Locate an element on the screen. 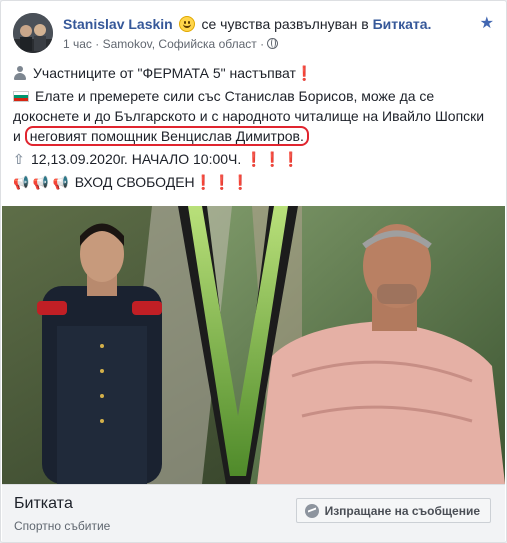 The width and height of the screenshot is (507, 543). globe-icon is located at coordinates (273, 43).